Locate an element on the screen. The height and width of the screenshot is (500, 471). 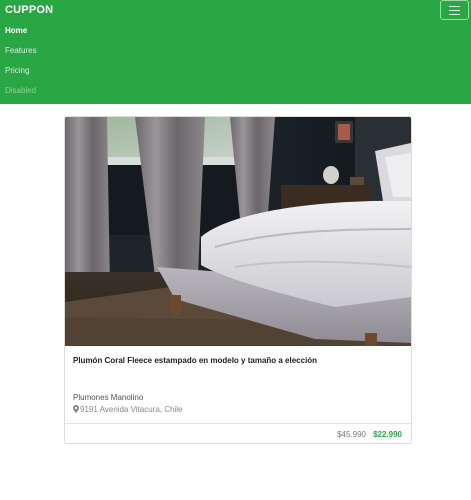
map-marker-icon is located at coordinates (76, 409).